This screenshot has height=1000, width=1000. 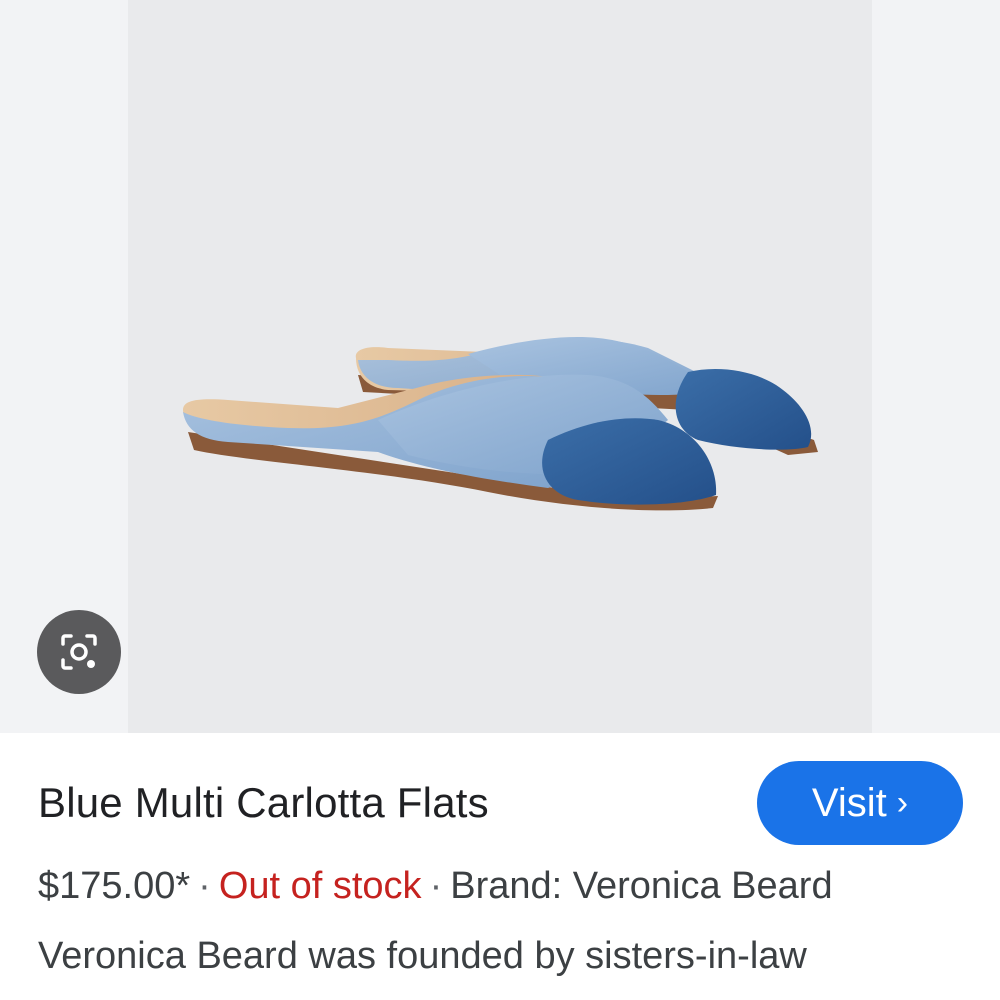 I want to click on lens-search-button, so click(x=79, y=652).